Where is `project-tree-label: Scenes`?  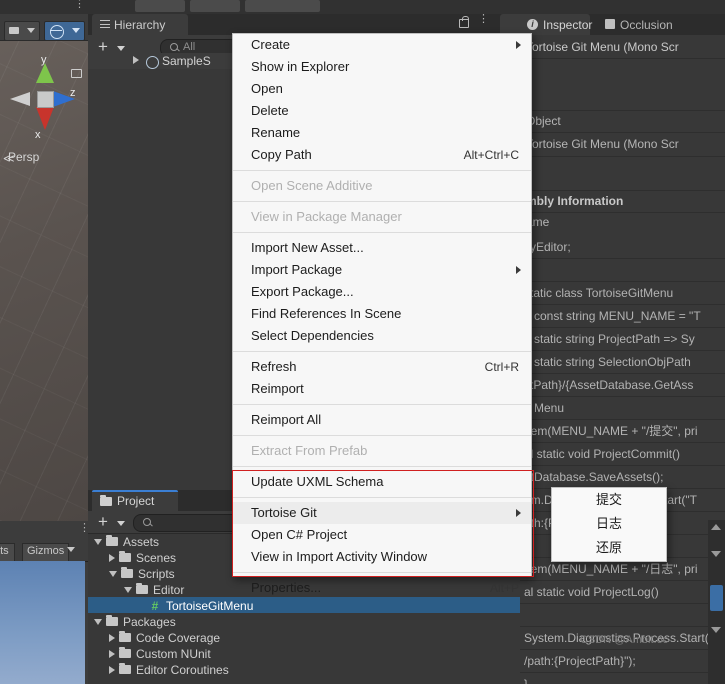 project-tree-label: Scenes is located at coordinates (156, 557).